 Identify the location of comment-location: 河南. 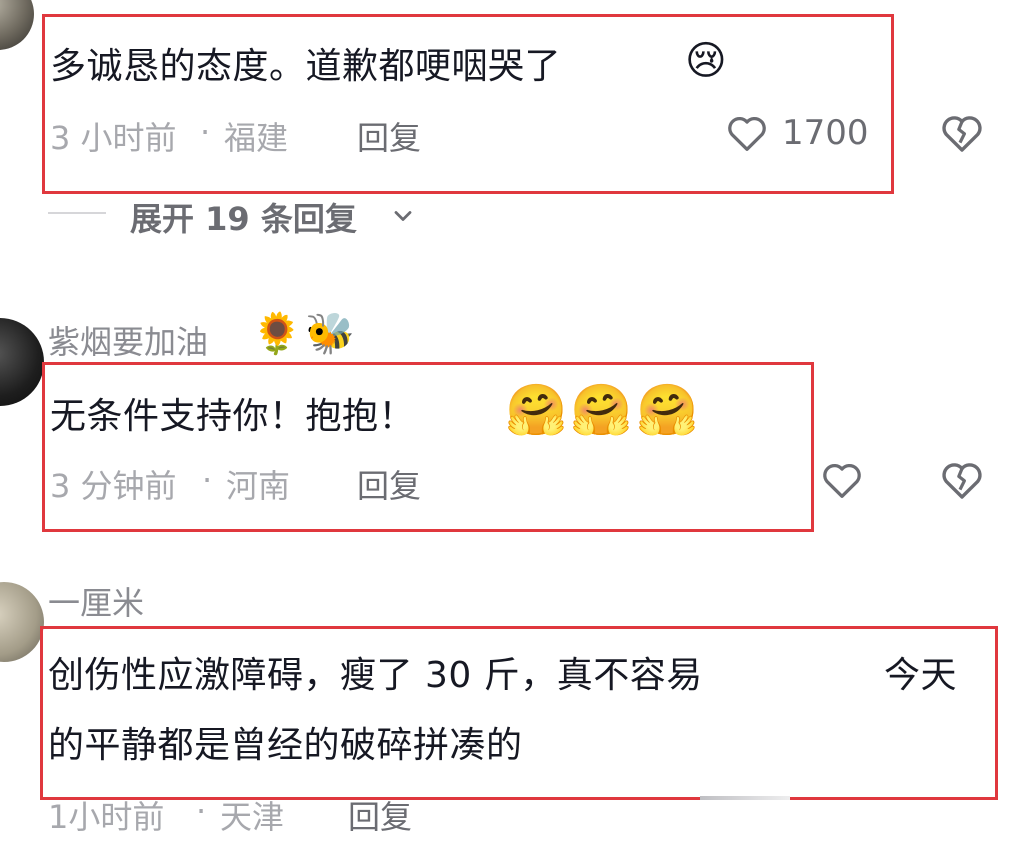
(258, 486).